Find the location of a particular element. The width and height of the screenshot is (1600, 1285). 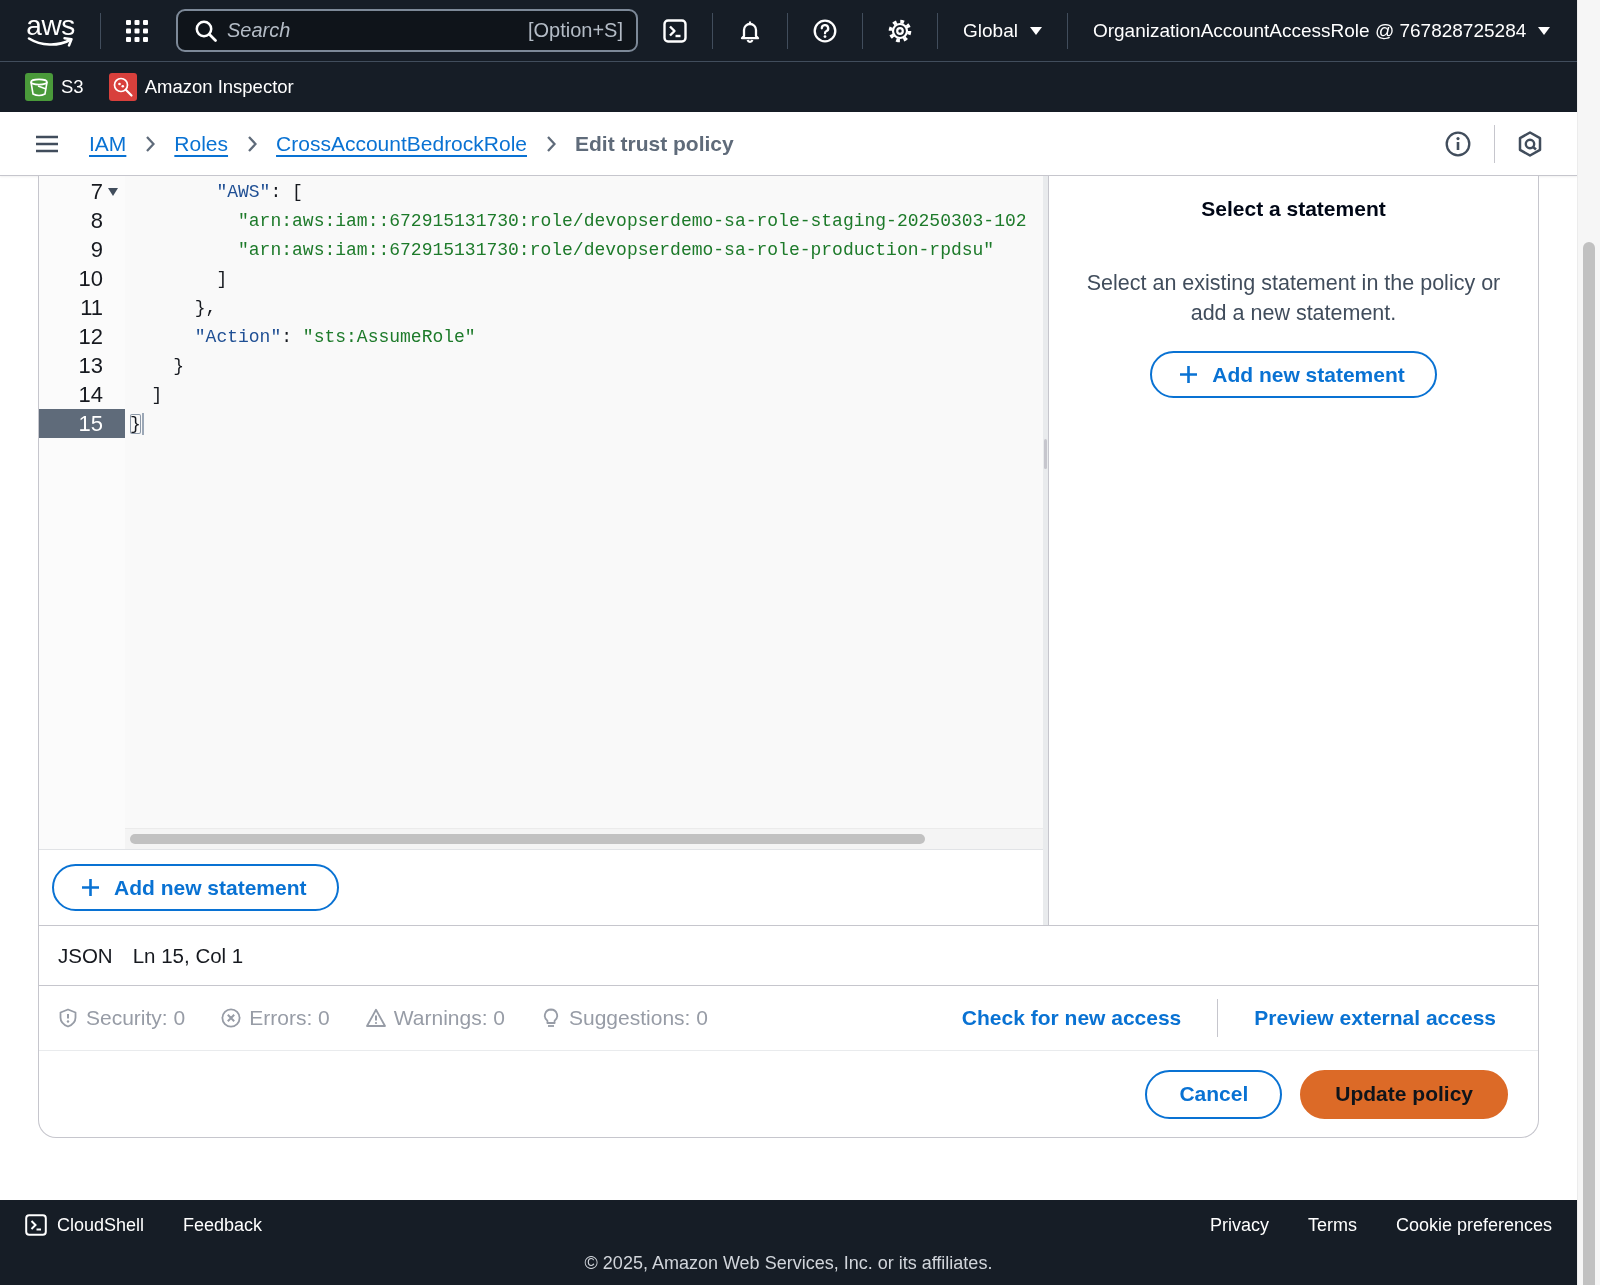

grid-icon is located at coordinates (137, 30).